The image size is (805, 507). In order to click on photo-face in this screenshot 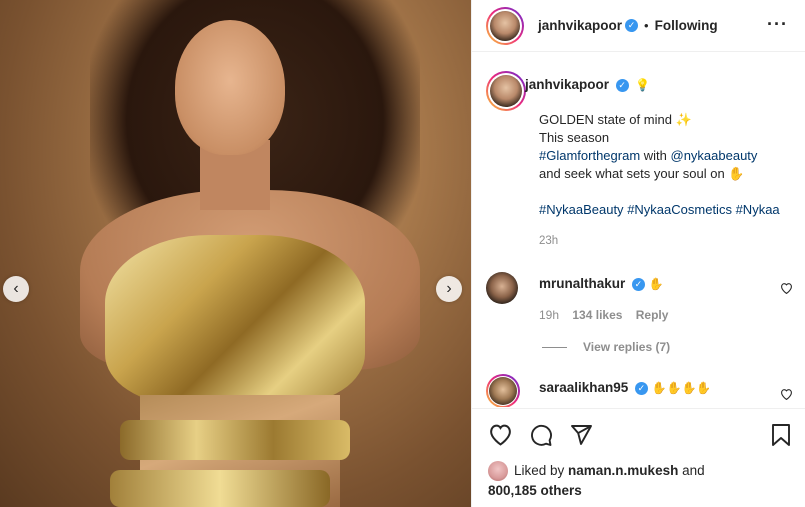, I will do `click(230, 87)`.